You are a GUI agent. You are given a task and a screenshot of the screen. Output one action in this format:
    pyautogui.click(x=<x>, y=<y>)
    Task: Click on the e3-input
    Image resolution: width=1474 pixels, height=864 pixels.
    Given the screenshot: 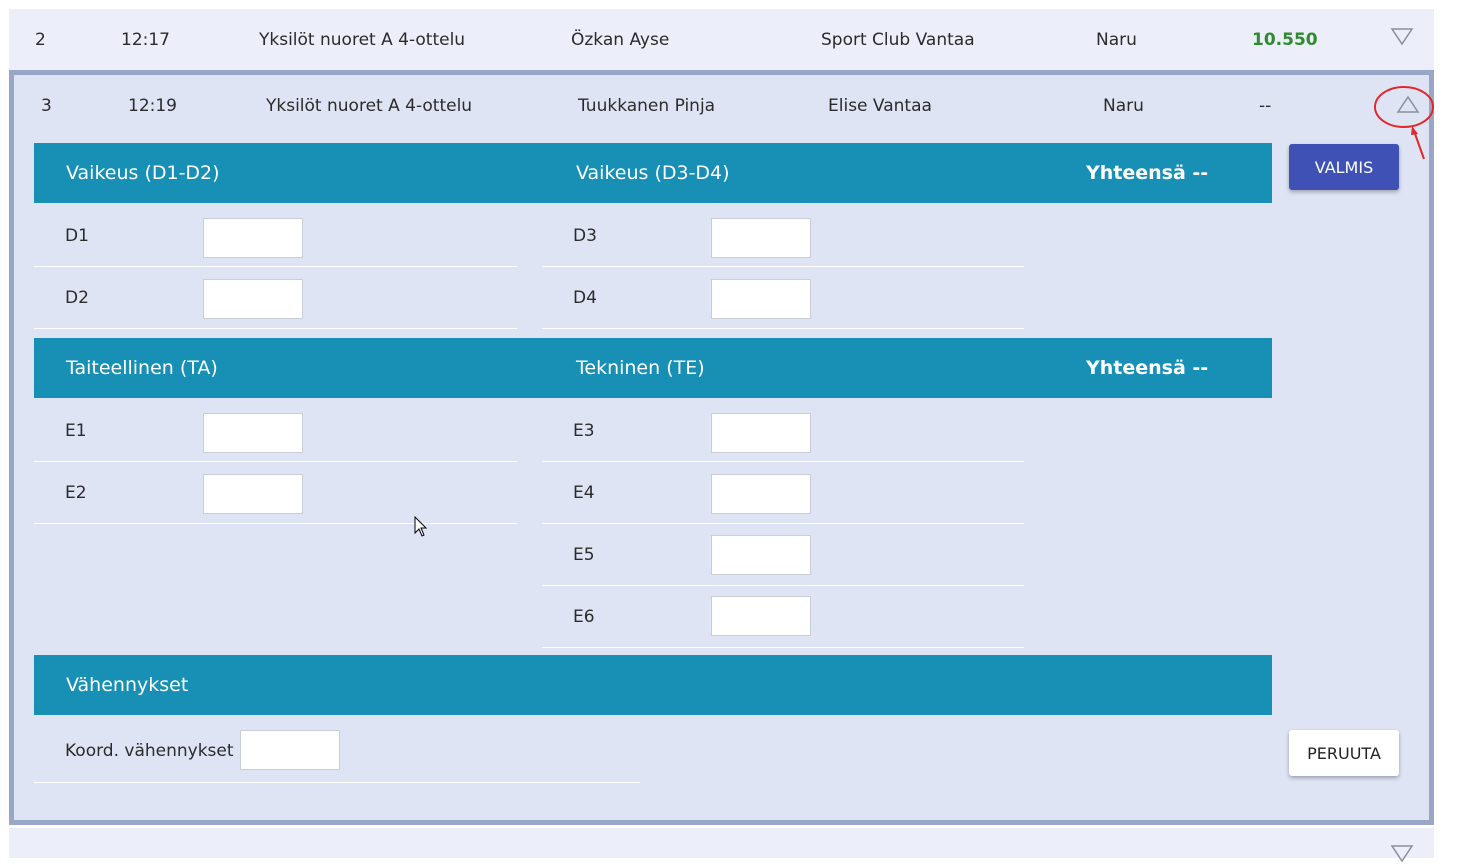 What is the action you would take?
    pyautogui.click(x=761, y=433)
    